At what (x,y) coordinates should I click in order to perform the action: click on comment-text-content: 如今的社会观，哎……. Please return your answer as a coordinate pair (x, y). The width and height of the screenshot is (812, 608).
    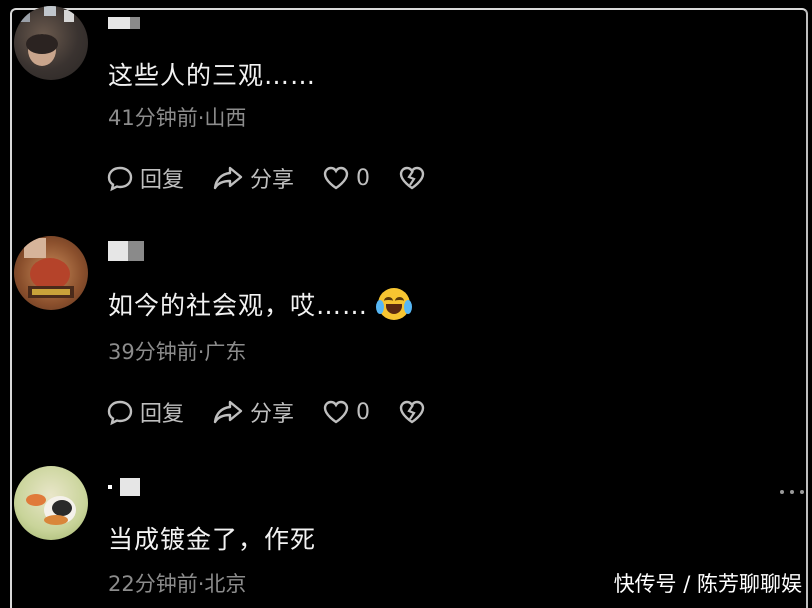
    Looking at the image, I should click on (238, 305).